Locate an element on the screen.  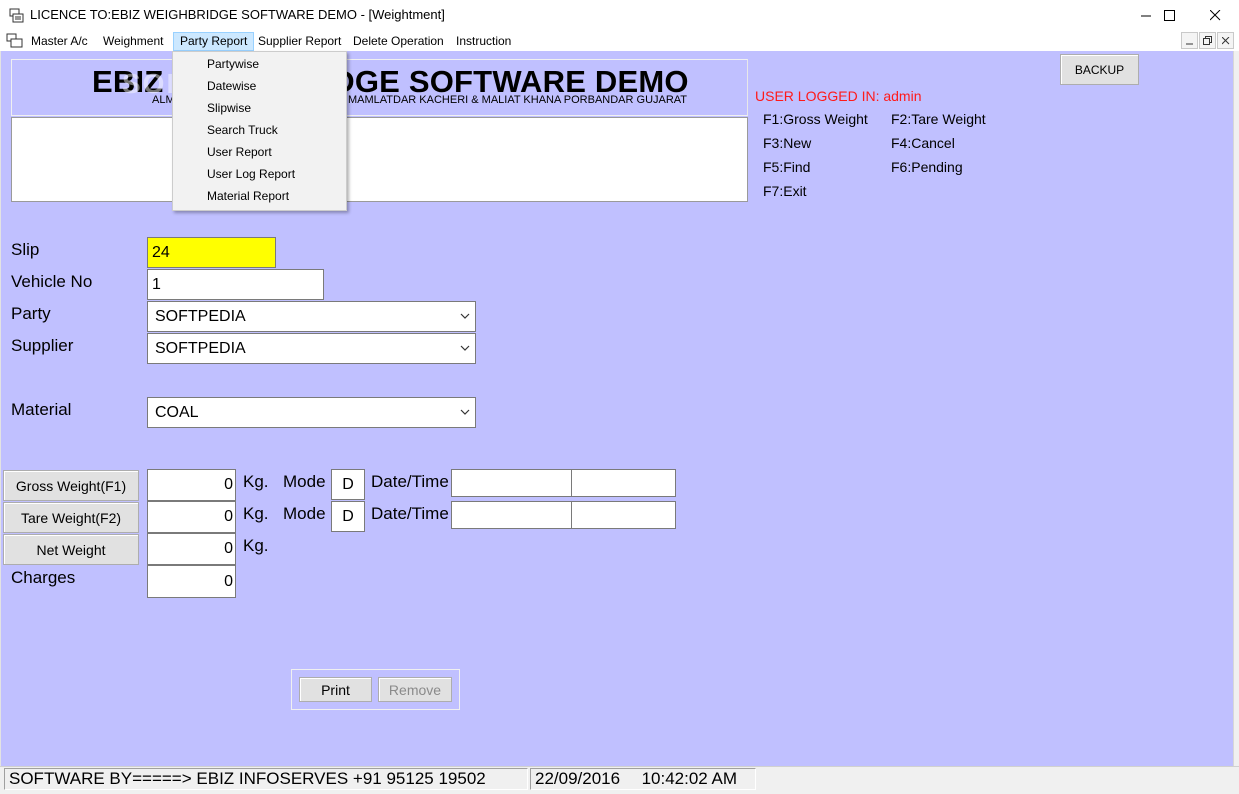
menu-item-partywise: Partywise is located at coordinates (233, 64).